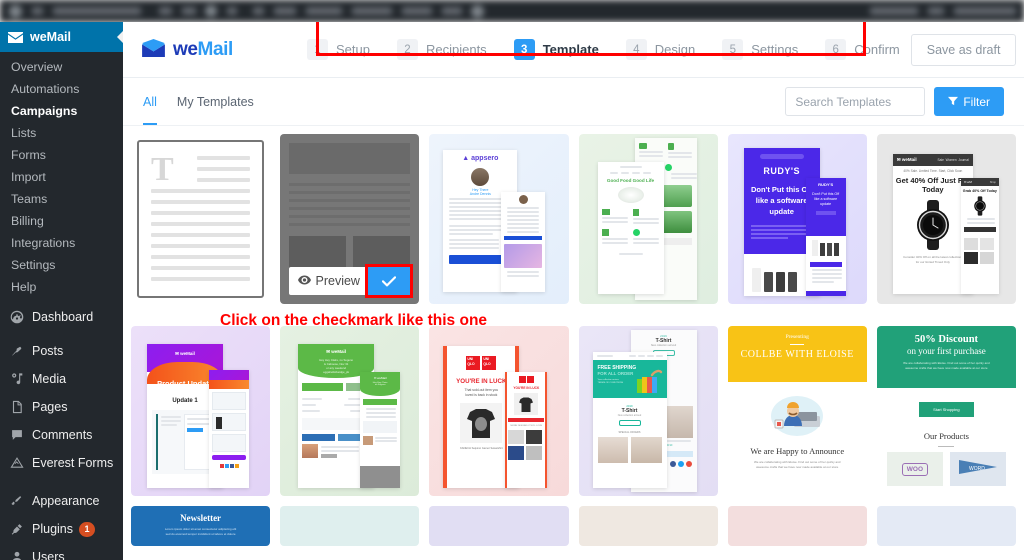 The width and height of the screenshot is (1024, 560). Describe the element at coordinates (61, 407) in the screenshot. I see `sidebar-item-pages: Pages` at that location.